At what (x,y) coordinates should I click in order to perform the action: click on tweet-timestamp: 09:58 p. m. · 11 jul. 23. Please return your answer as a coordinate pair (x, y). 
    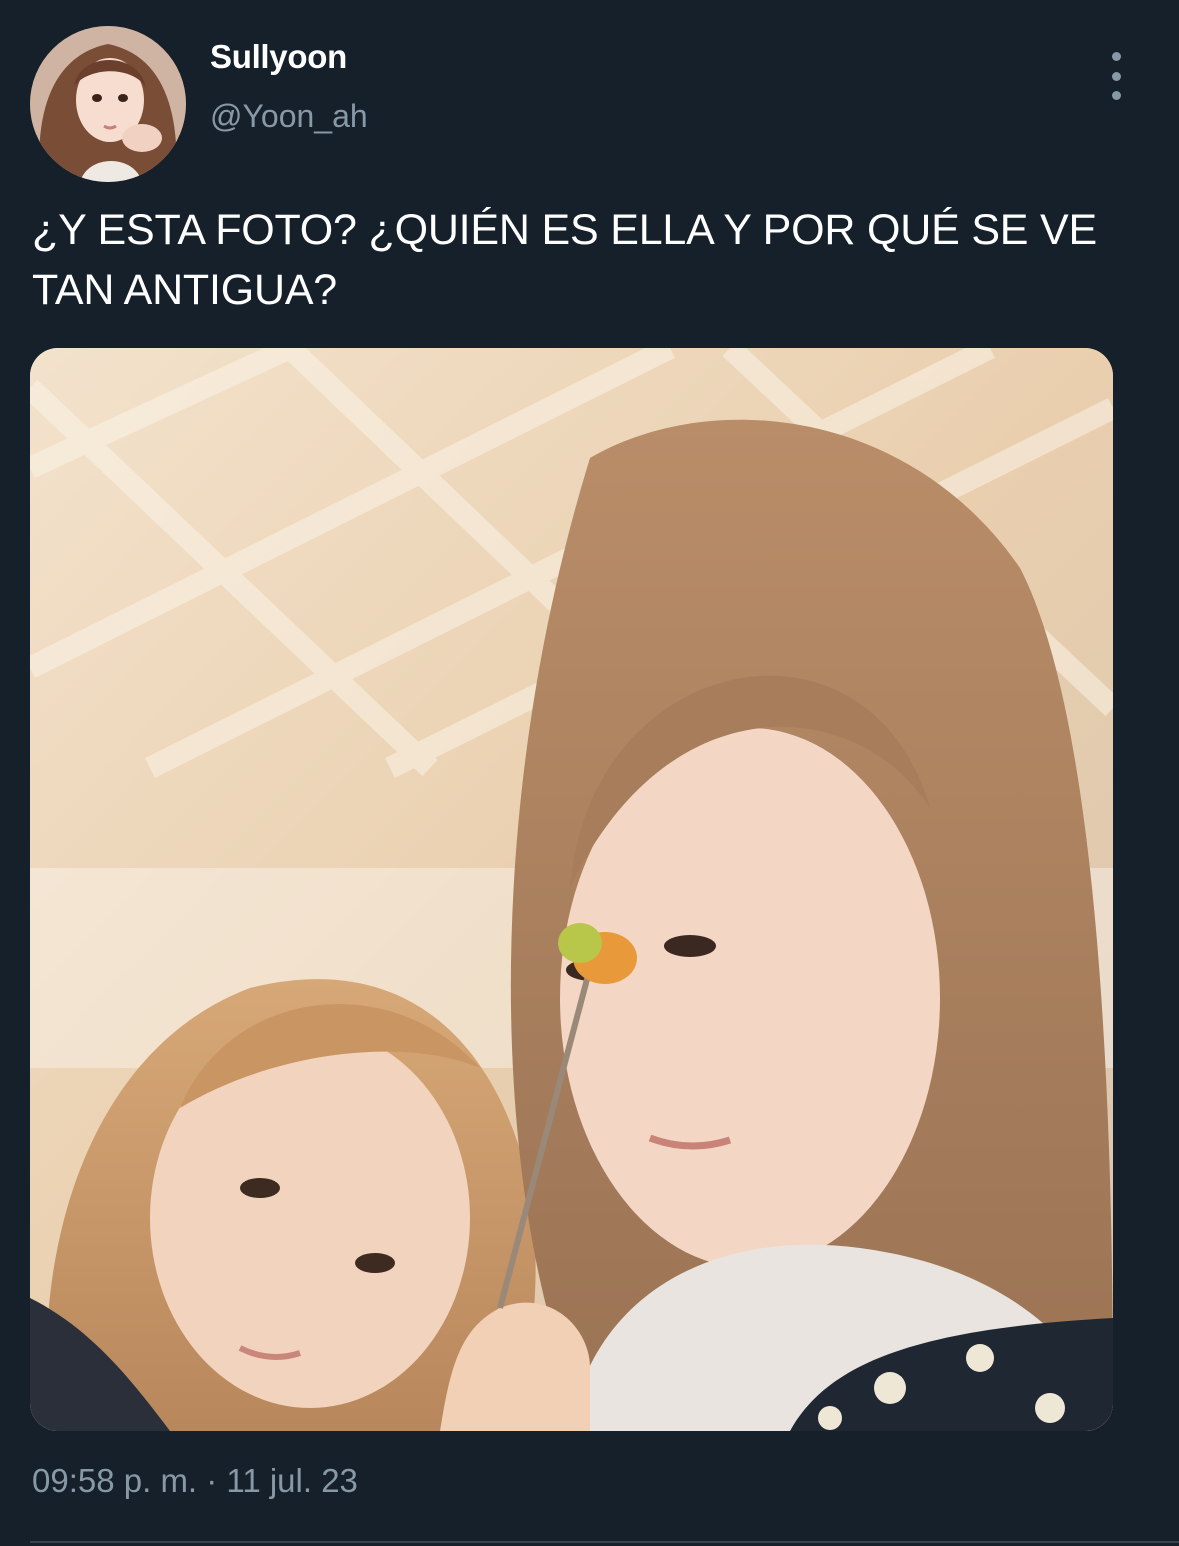
    Looking at the image, I should click on (195, 1481).